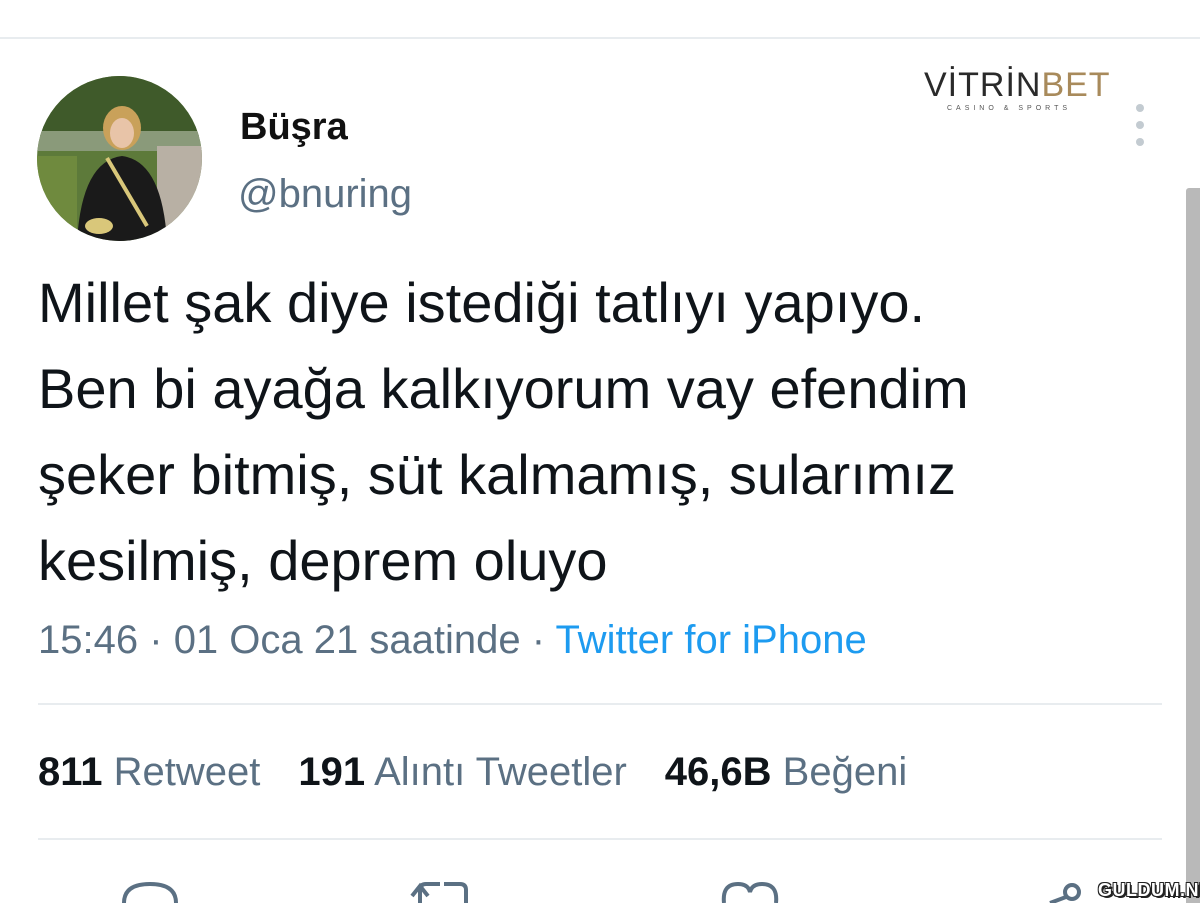 The image size is (1200, 903). I want to click on quote-count: 191, so click(332, 772).